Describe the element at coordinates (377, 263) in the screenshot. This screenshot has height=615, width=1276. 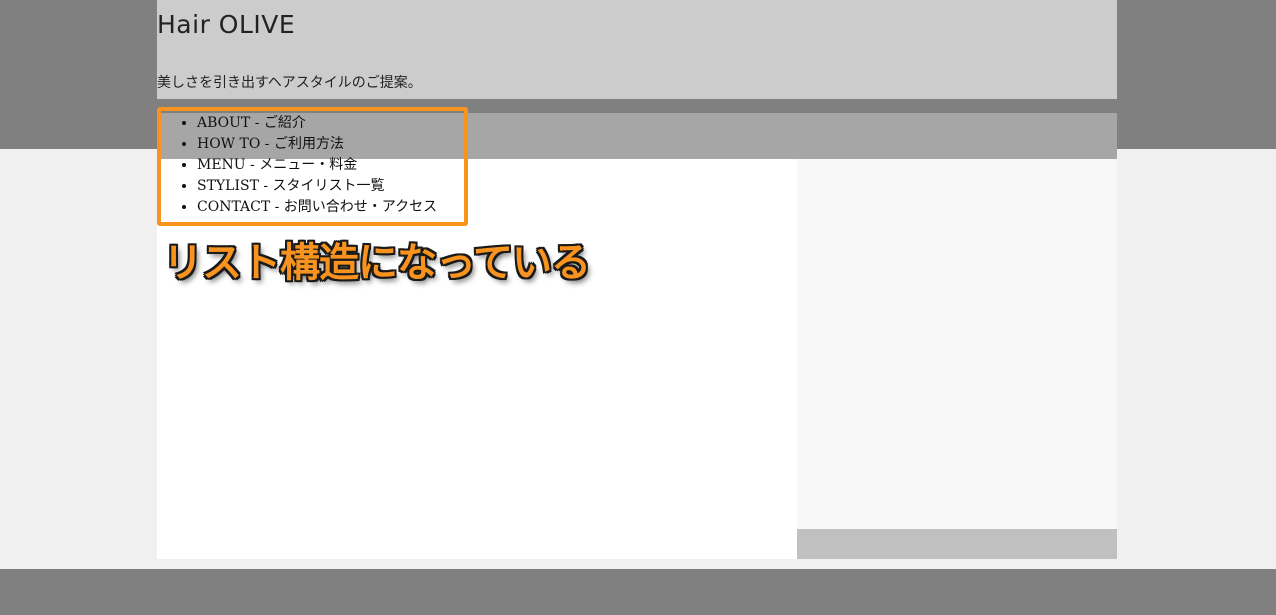
I see `annotation-caption: リスト構造になっている` at that location.